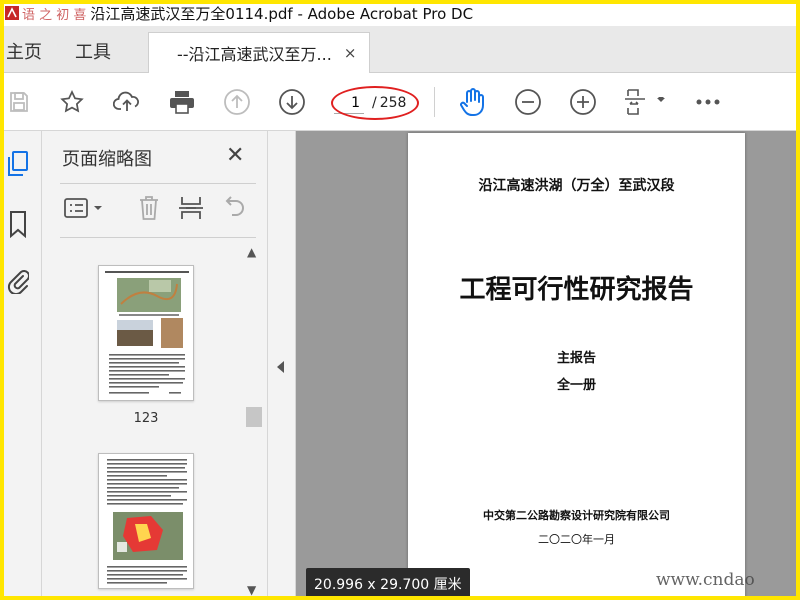  I want to click on panel-collapse-strip, so click(282, 365).